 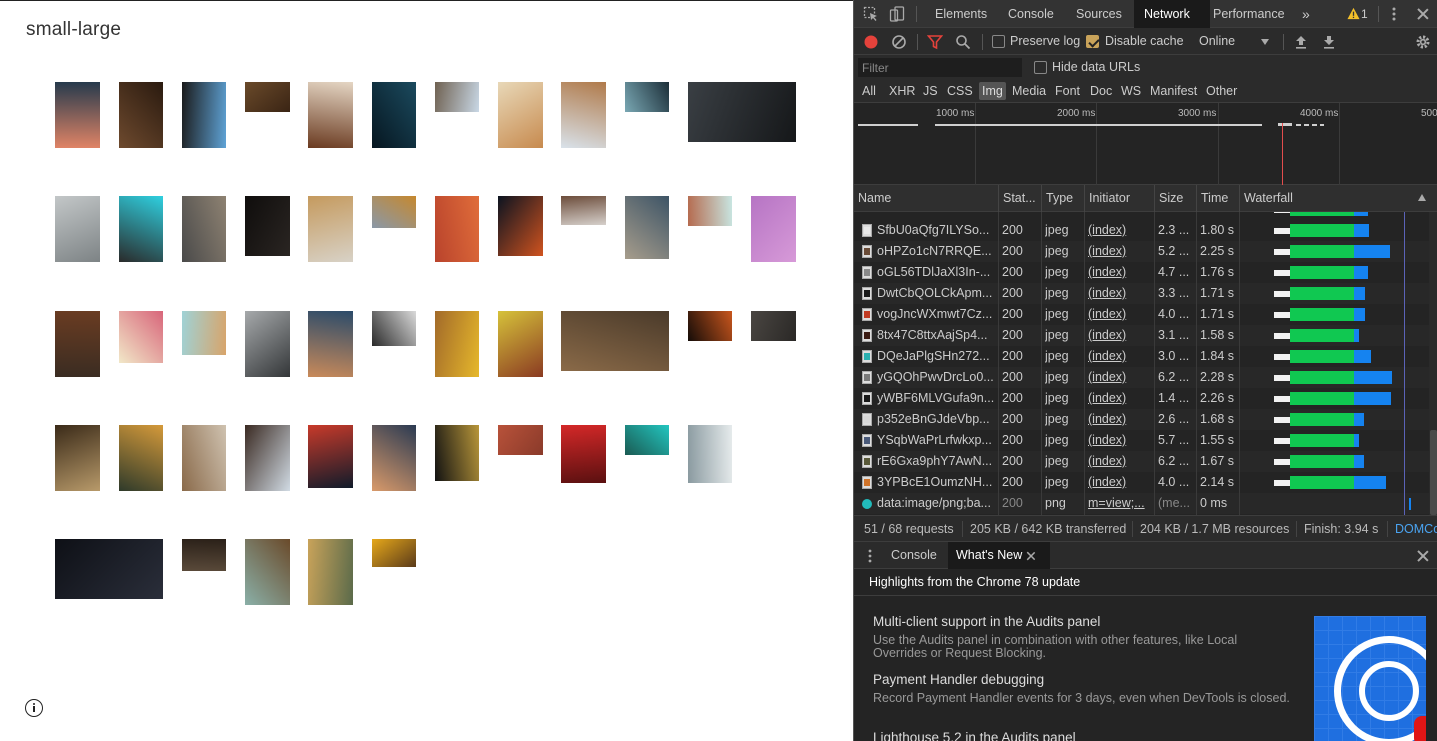 I want to click on warning-icon, so click(x=1353, y=13).